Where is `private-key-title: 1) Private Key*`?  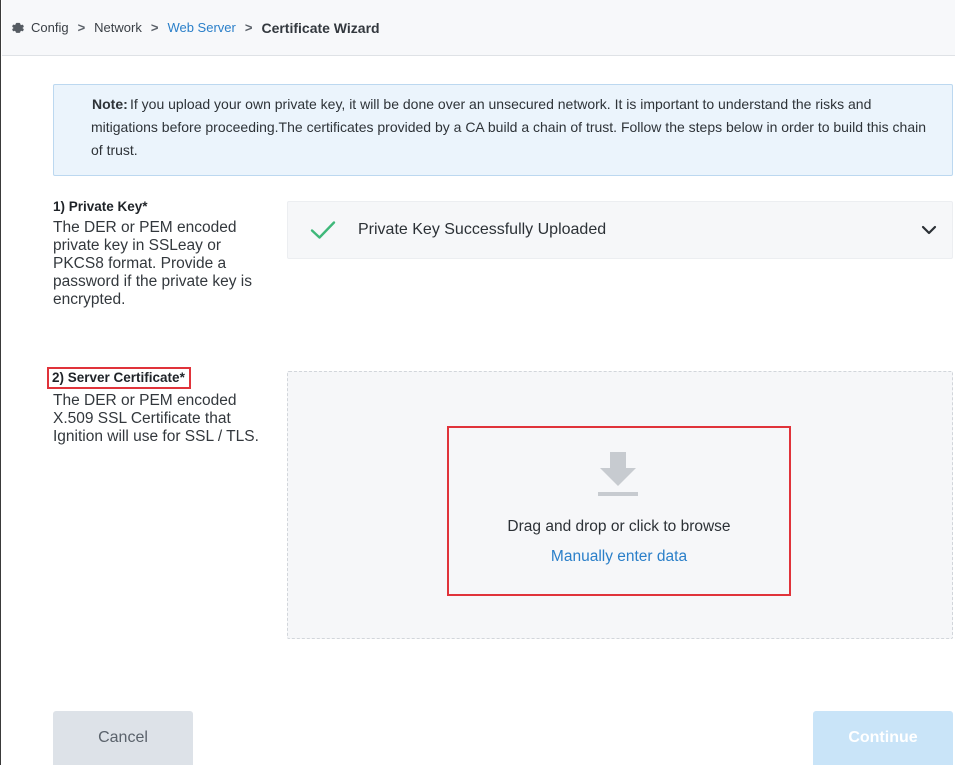
private-key-title: 1) Private Key* is located at coordinates (100, 206).